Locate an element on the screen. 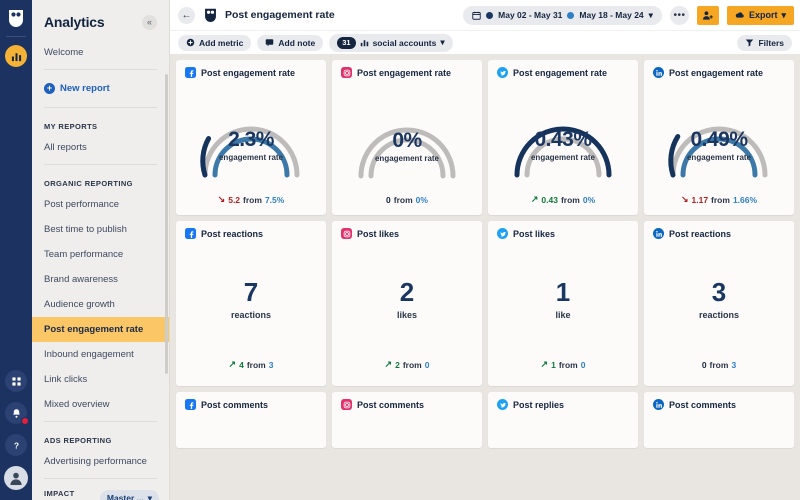  metric-card: Post likes 2 likes ↗ 2 from 0 is located at coordinates (407, 303).